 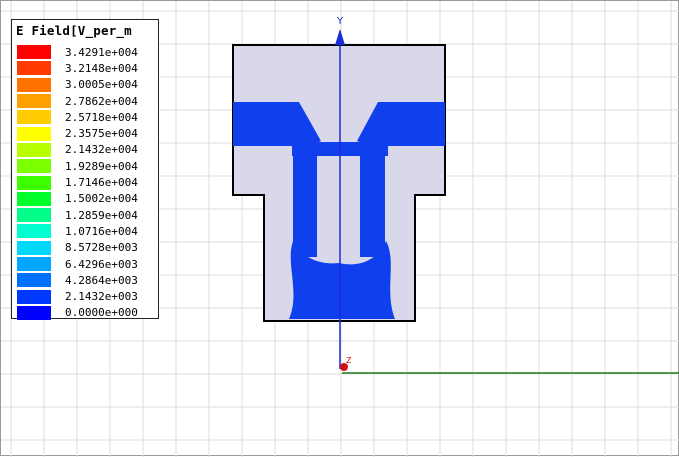 I want to click on legend-entry: 1.5002e+004, so click(x=77, y=199).